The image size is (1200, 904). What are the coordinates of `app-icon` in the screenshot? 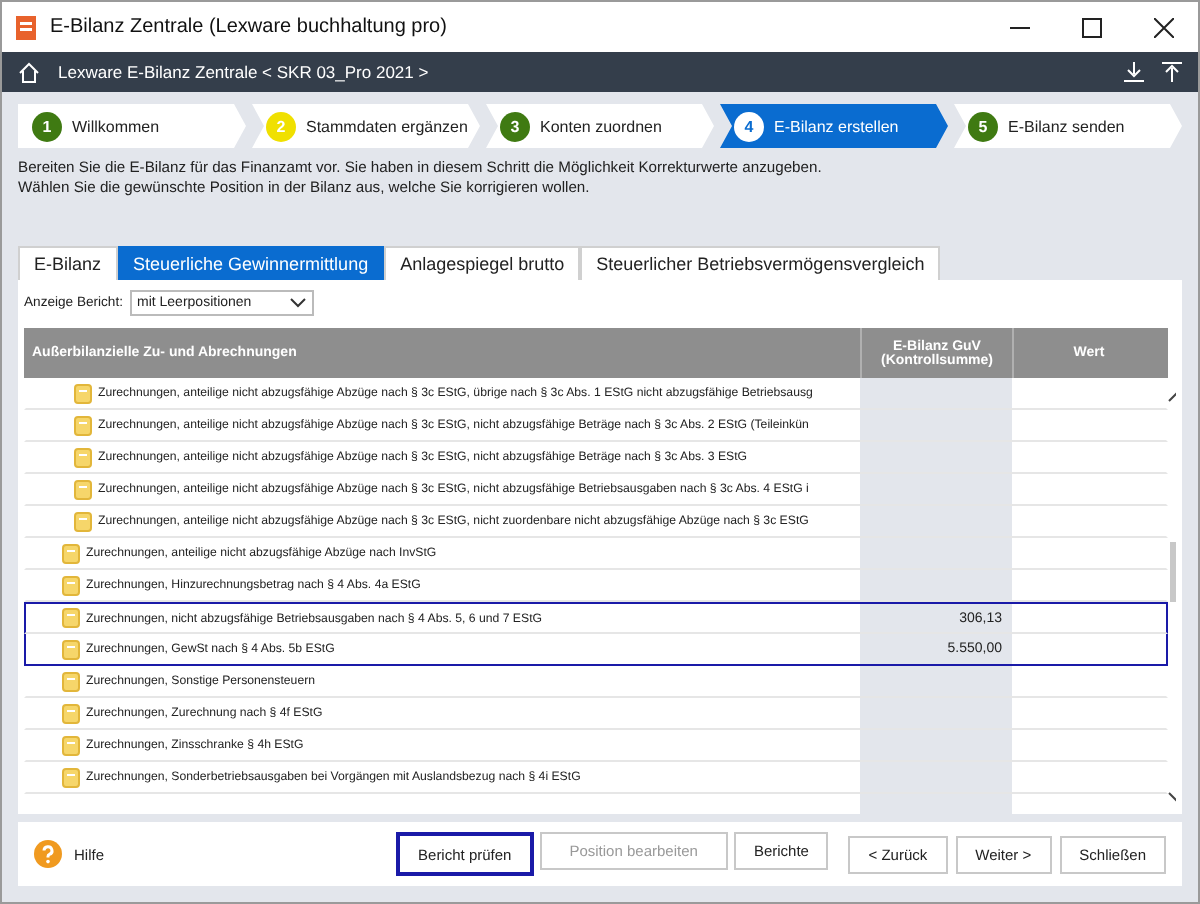 It's located at (26, 27).